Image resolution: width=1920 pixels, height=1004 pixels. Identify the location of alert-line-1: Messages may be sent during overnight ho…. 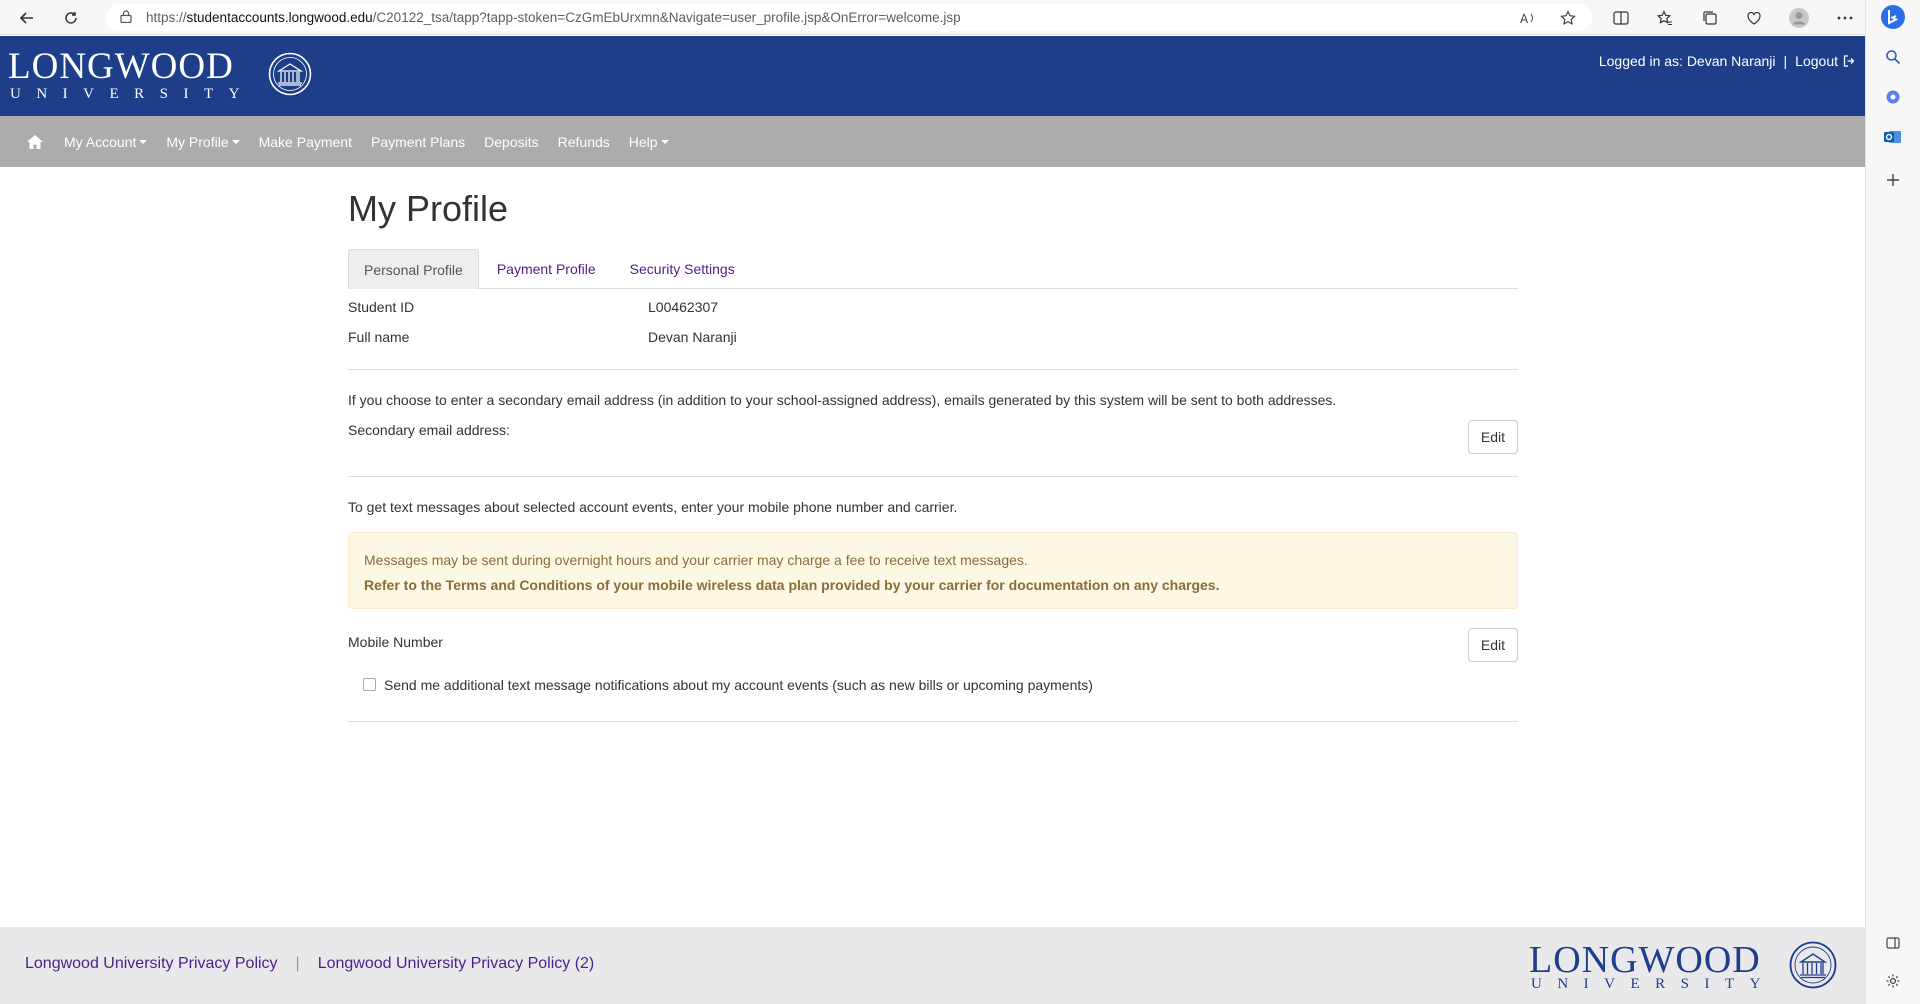
(696, 559).